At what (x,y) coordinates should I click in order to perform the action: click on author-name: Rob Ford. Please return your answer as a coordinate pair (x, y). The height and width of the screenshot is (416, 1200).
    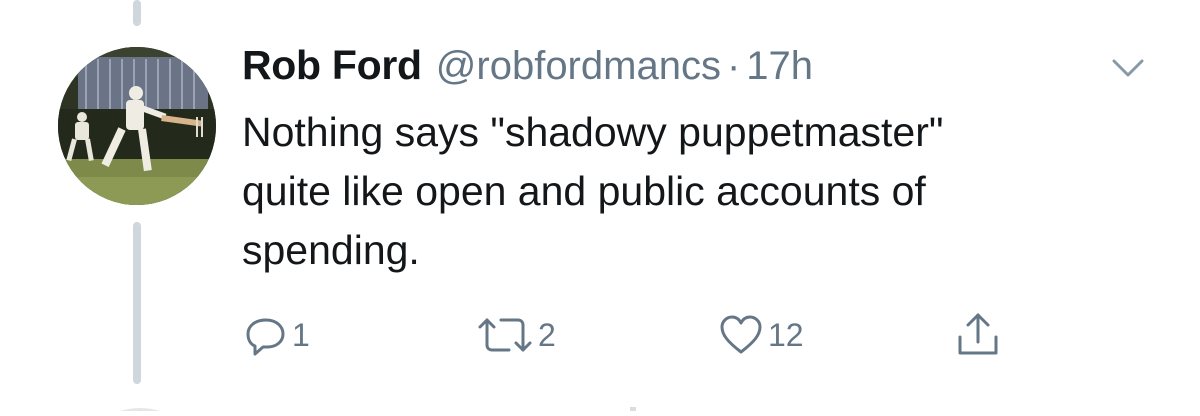
    Looking at the image, I should click on (332, 65).